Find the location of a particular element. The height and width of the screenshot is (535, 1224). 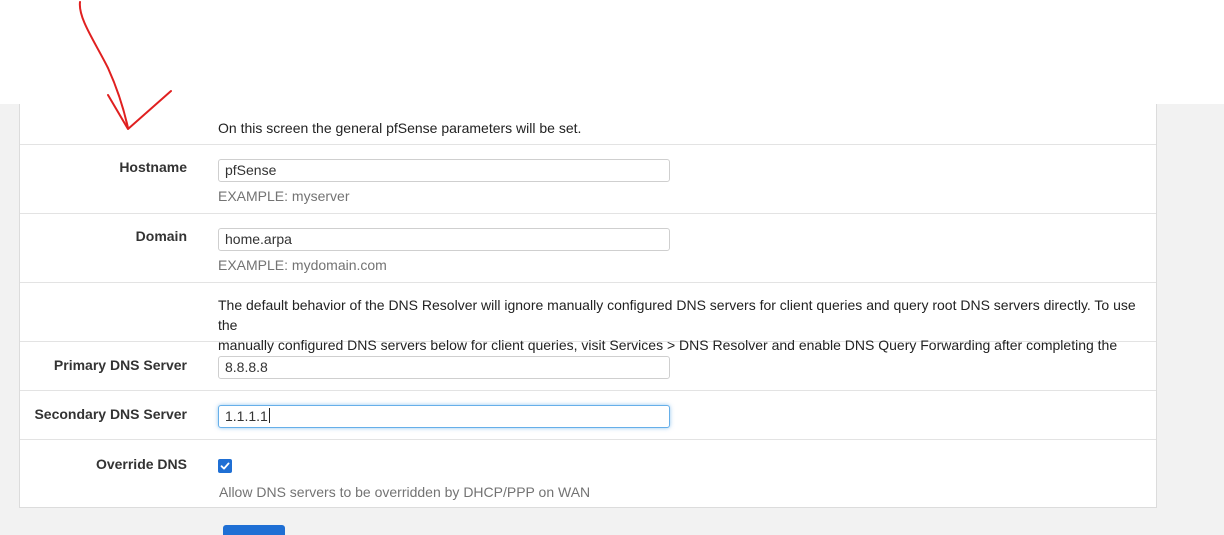

check-icon is located at coordinates (225, 466).